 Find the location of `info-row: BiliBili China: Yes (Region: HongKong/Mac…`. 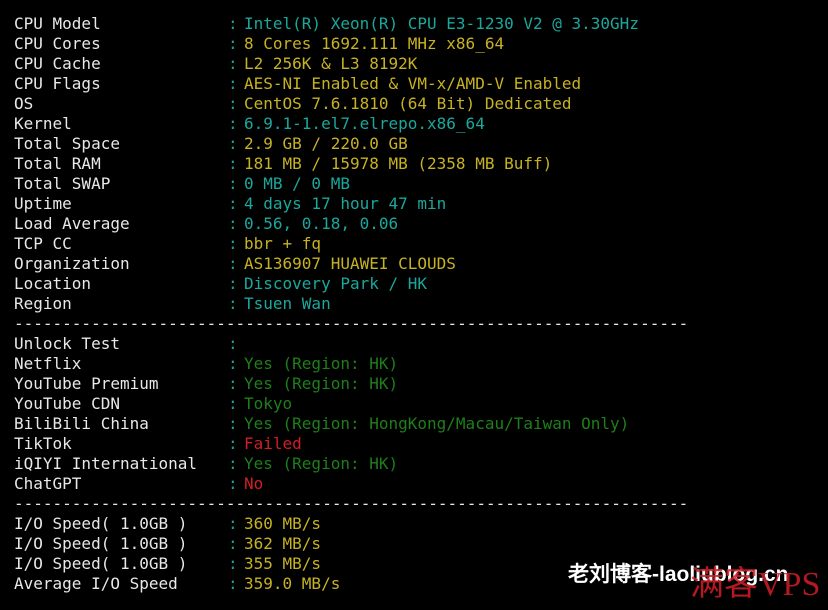

info-row: BiliBili China: Yes (Region: HongKong/Mac… is located at coordinates (421, 424).